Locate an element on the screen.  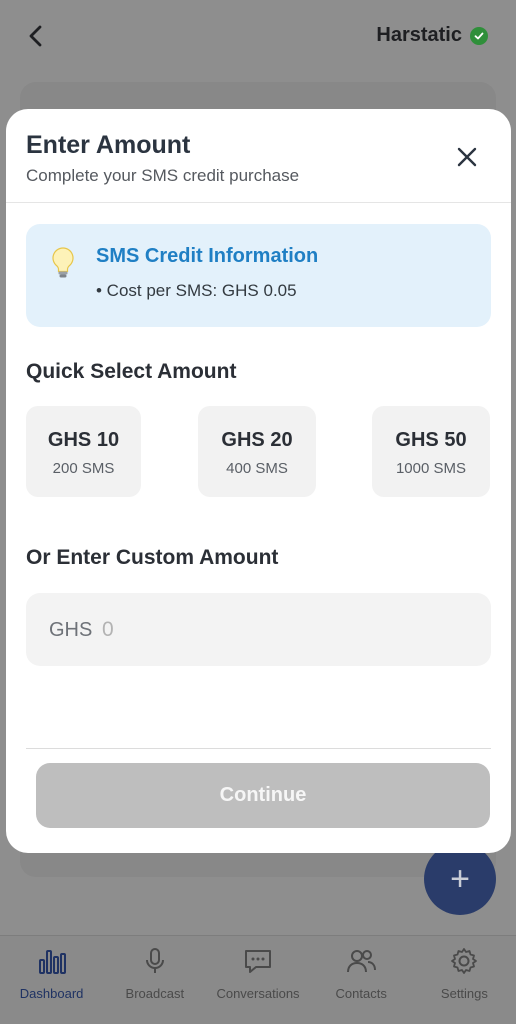
custom-amount-input is located at coordinates (287, 630).